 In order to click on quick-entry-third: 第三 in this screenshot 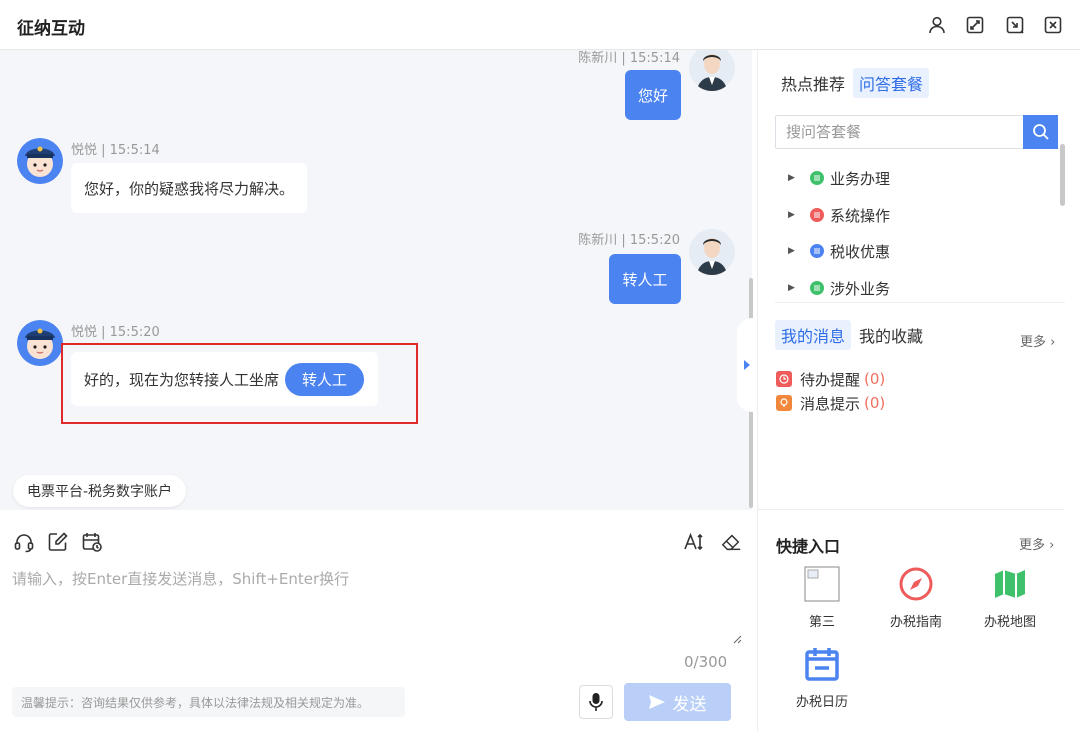, I will do `click(822, 598)`.